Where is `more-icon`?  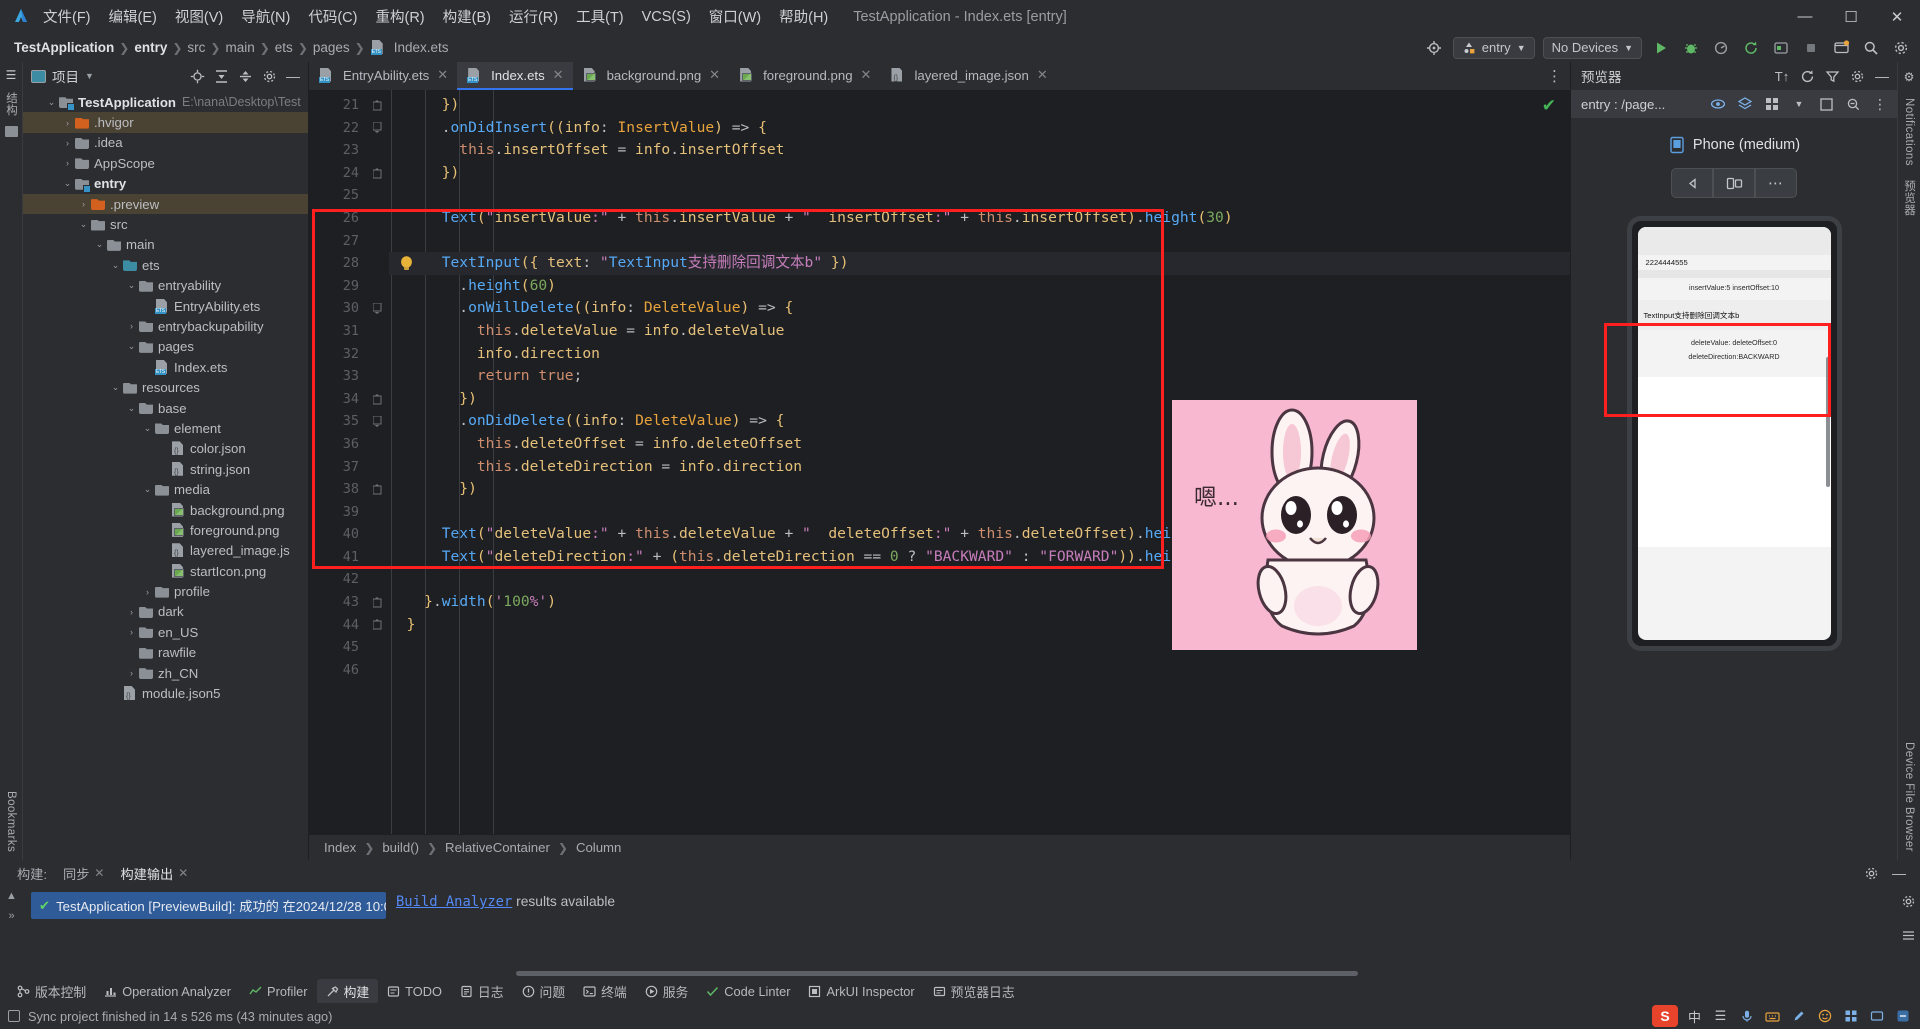
more-icon is located at coordinates (1876, 1016).